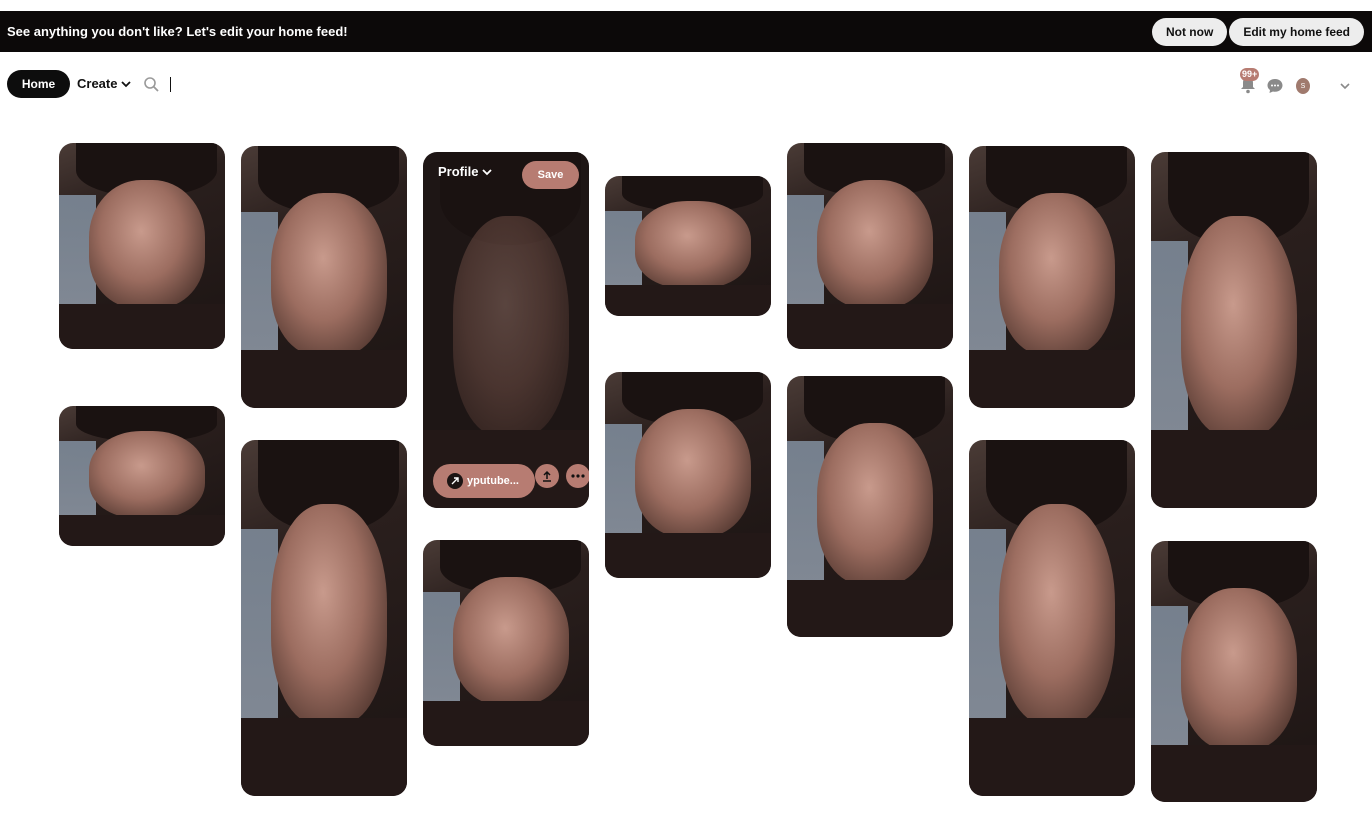 The image size is (1372, 821). What do you see at coordinates (151, 84) in the screenshot?
I see `search-icon` at bounding box center [151, 84].